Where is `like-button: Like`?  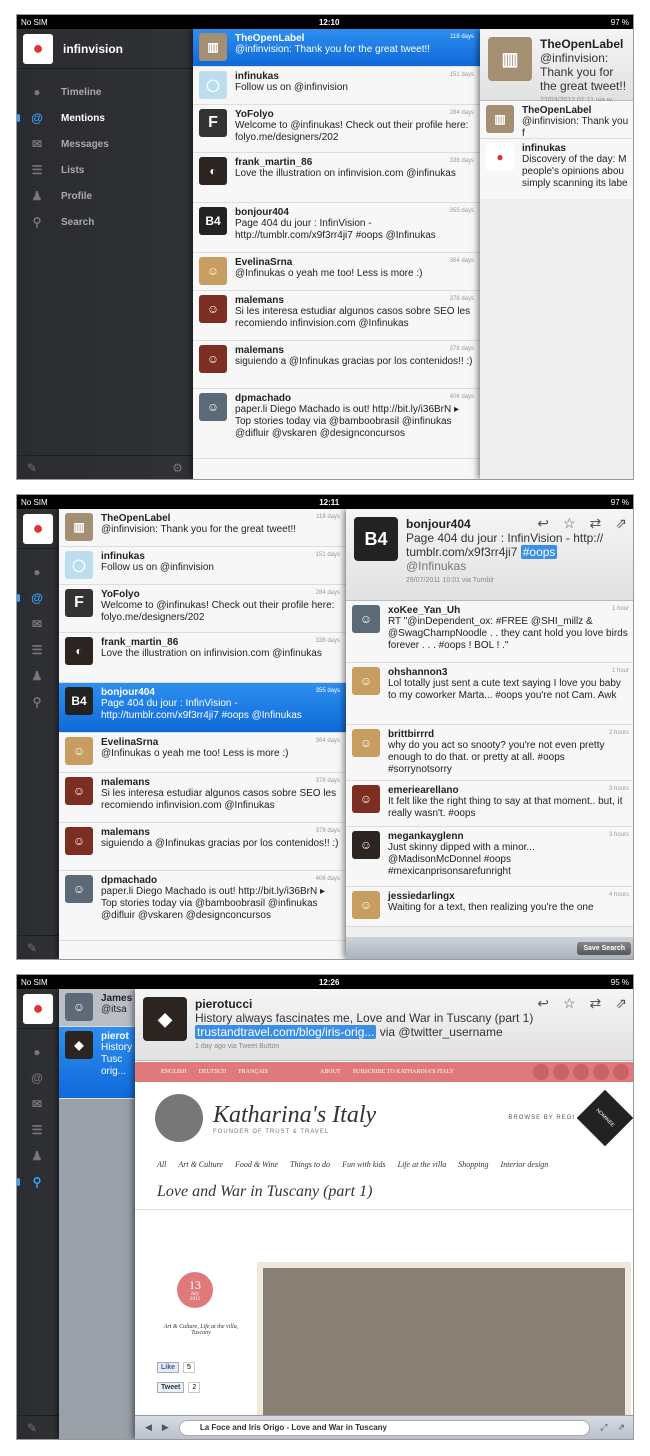 like-button: Like is located at coordinates (168, 1367).